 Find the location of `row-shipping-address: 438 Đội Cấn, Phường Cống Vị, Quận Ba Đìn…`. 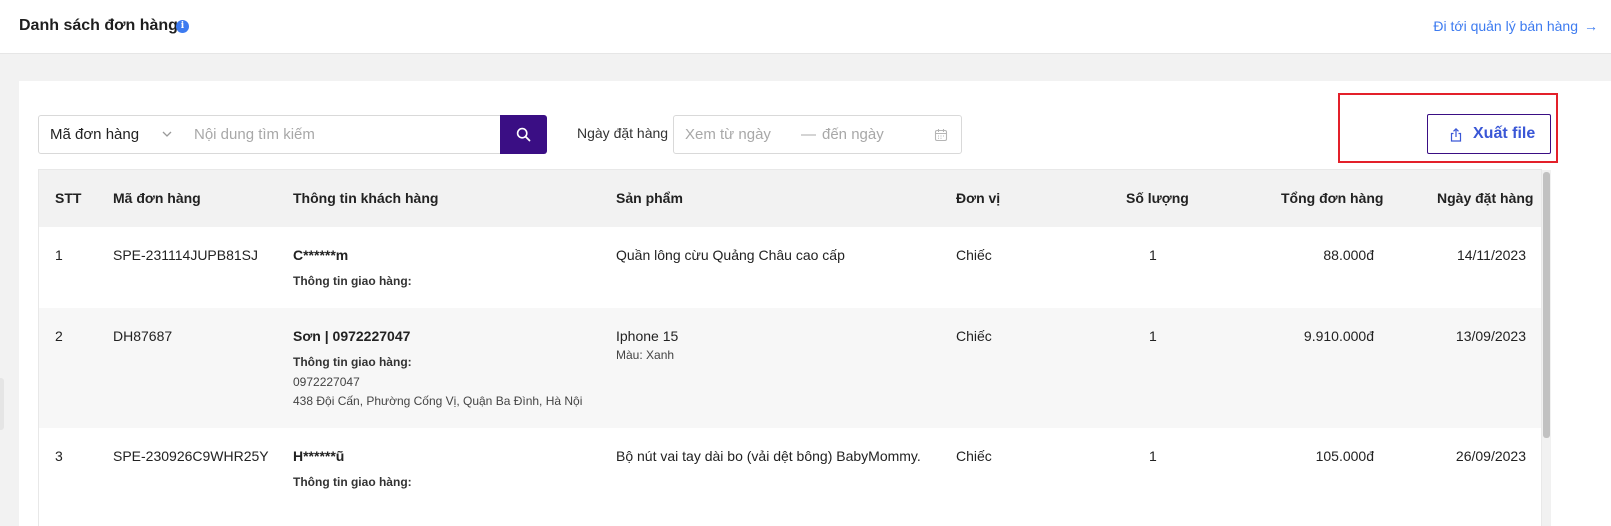

row-shipping-address: 438 Đội Cấn, Phường Cống Vị, Quận Ba Đìn… is located at coordinates (438, 401).